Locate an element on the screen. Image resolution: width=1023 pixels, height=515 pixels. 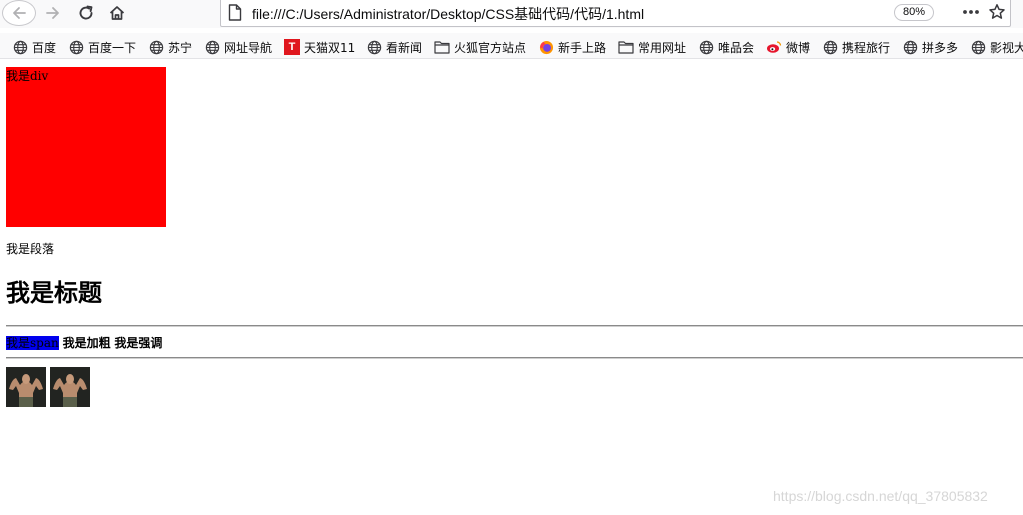
bookmark-label: 百度一下 is located at coordinates (112, 47).